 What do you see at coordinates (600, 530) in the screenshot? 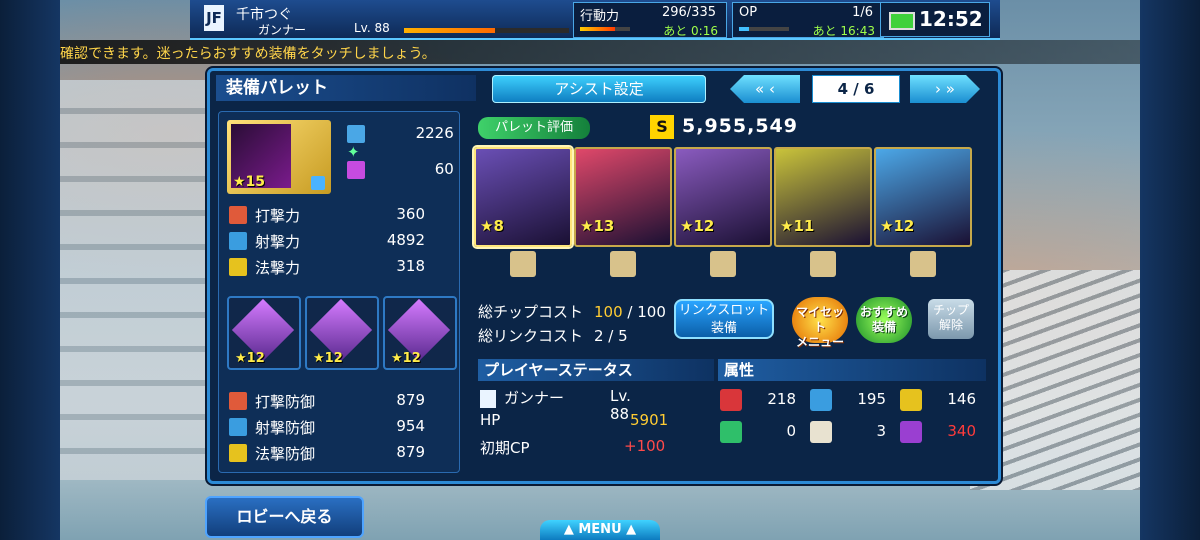
I see `menu-button: ▲ MENU ▲` at bounding box center [600, 530].